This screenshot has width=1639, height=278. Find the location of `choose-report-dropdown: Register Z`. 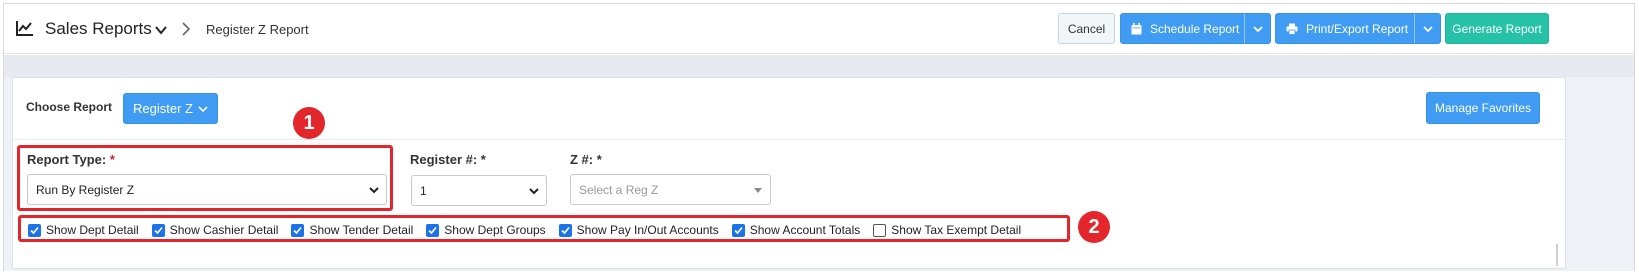

choose-report-dropdown: Register Z is located at coordinates (170, 108).